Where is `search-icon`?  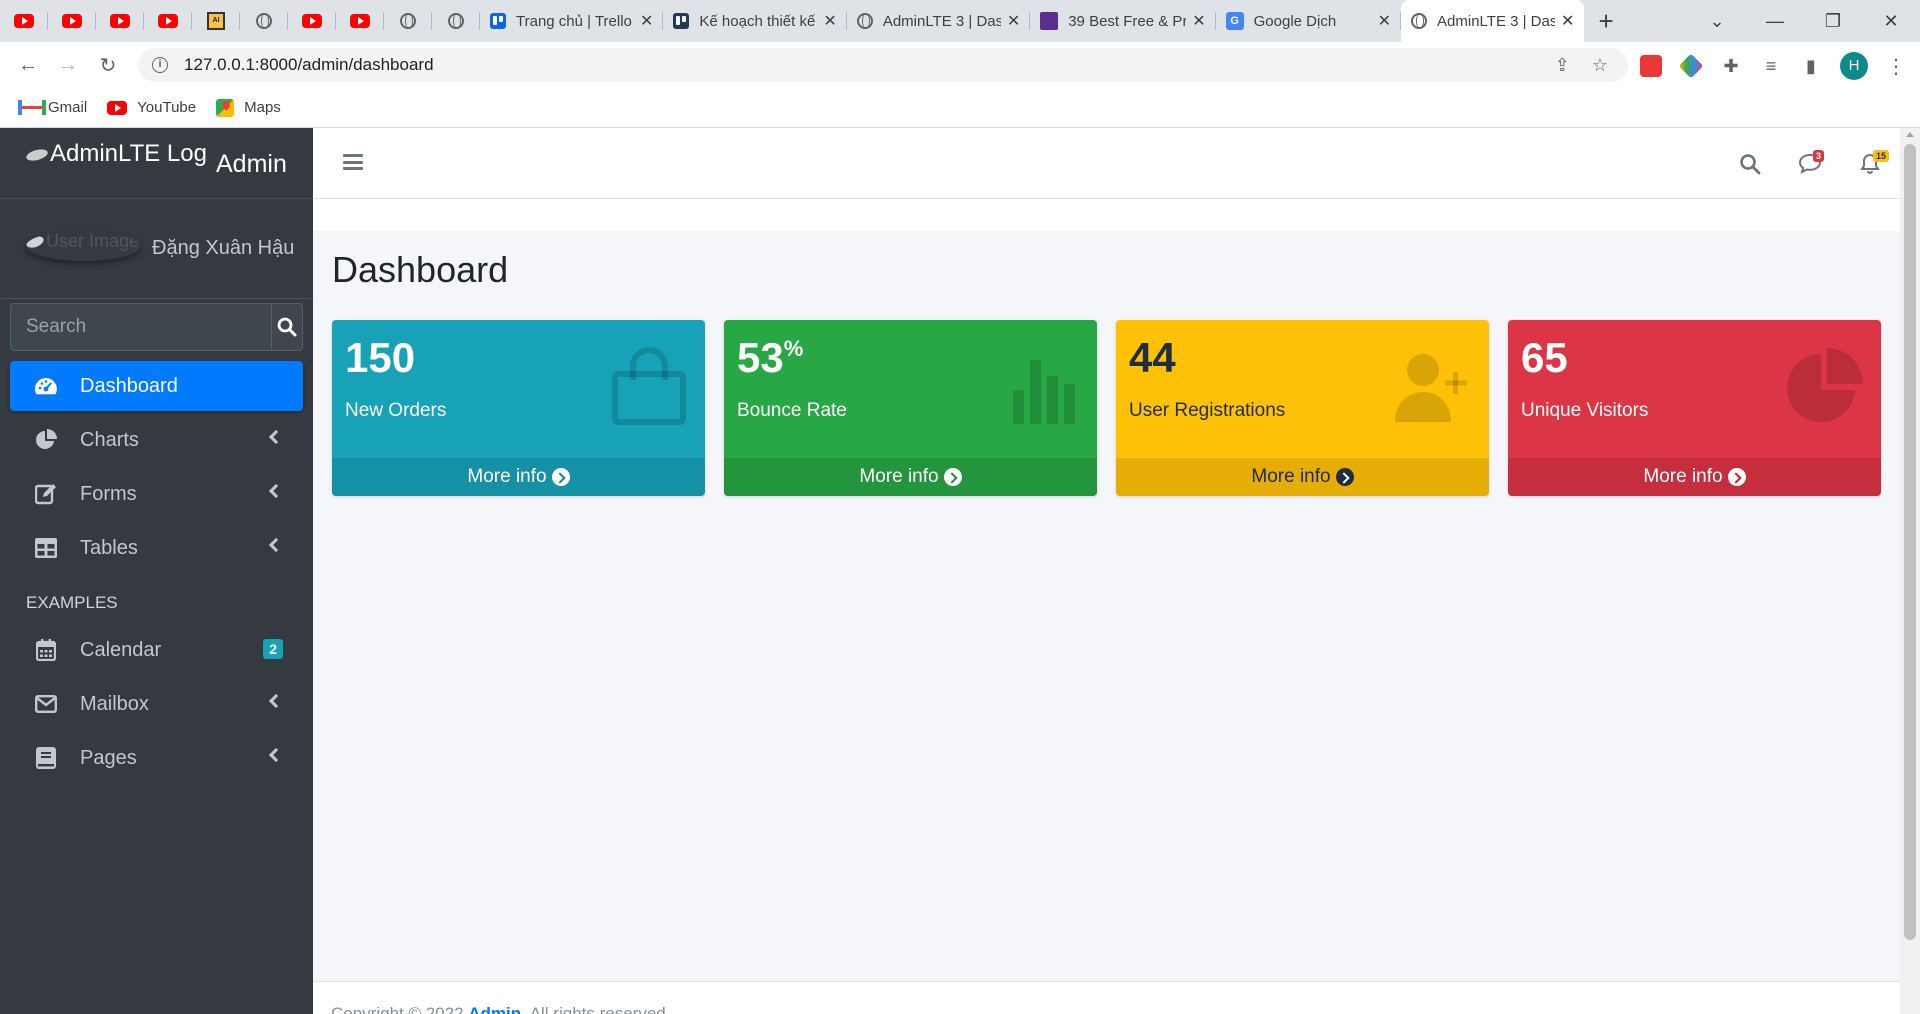
search-icon is located at coordinates (1750, 163).